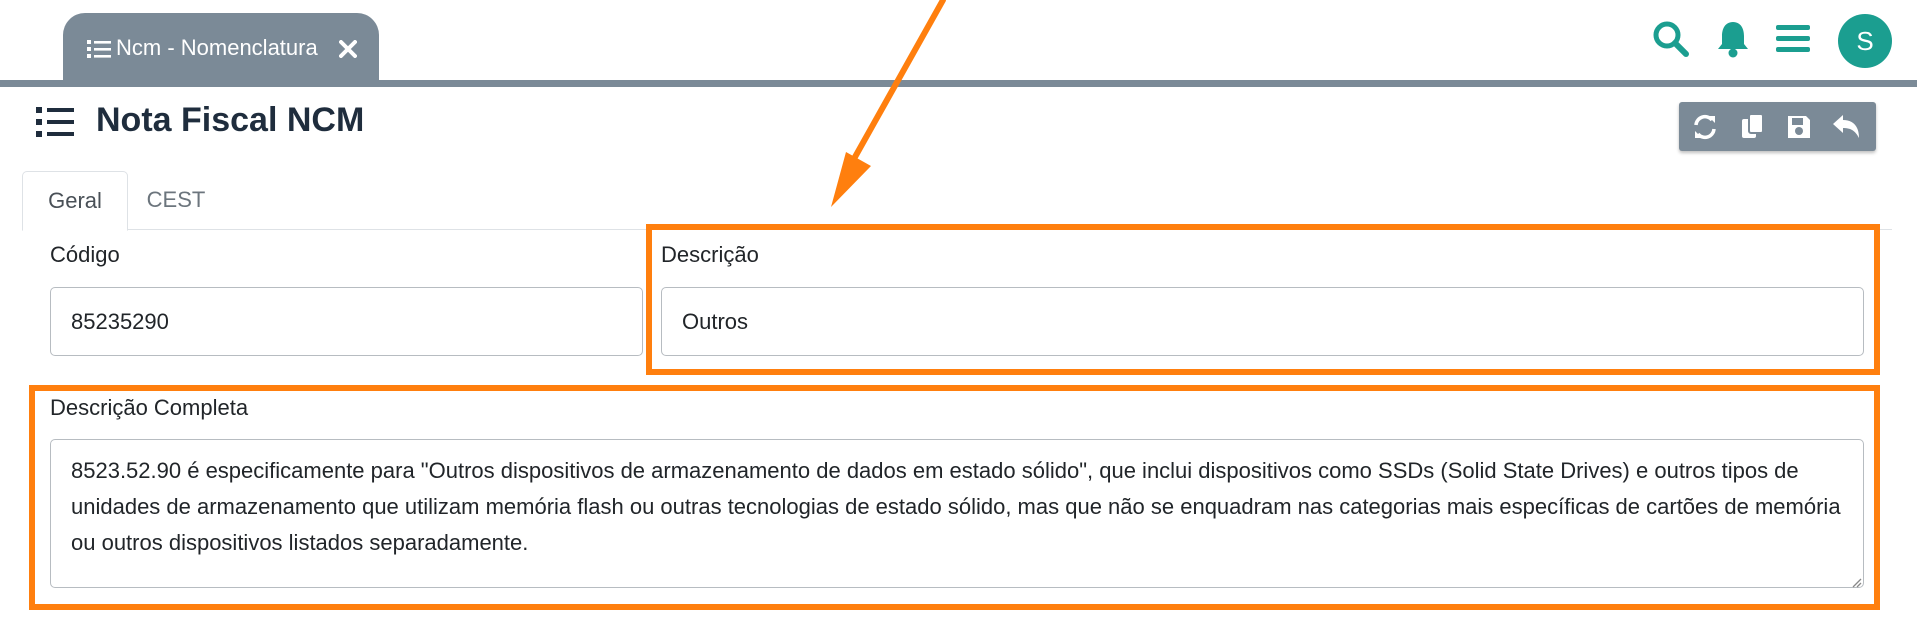 The image size is (1917, 643). I want to click on tab-geral: Geral, so click(75, 201).